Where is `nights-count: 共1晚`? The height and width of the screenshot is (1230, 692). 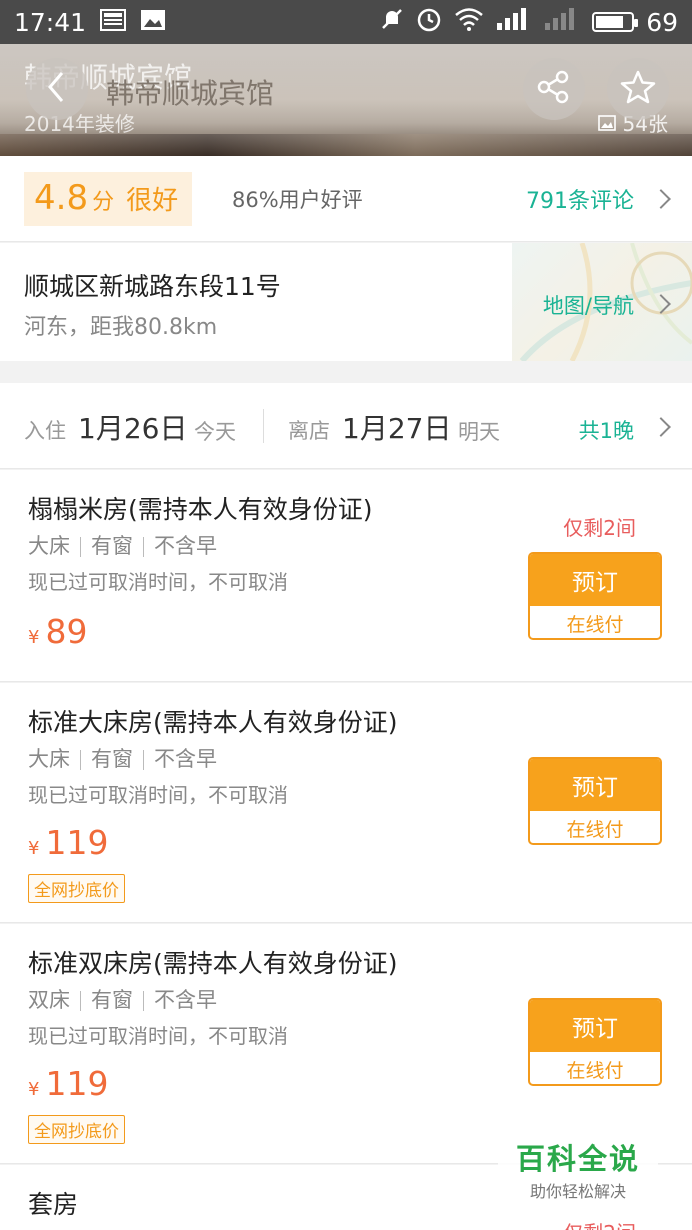 nights-count: 共1晚 is located at coordinates (606, 430).